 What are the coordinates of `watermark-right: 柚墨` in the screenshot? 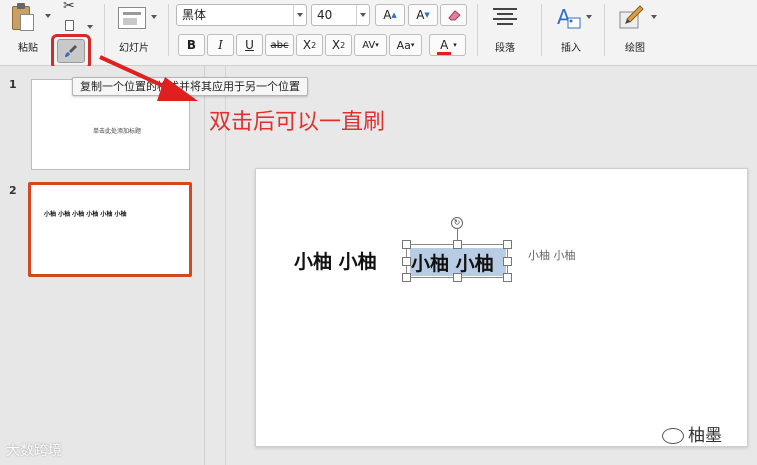 It's located at (692, 433).